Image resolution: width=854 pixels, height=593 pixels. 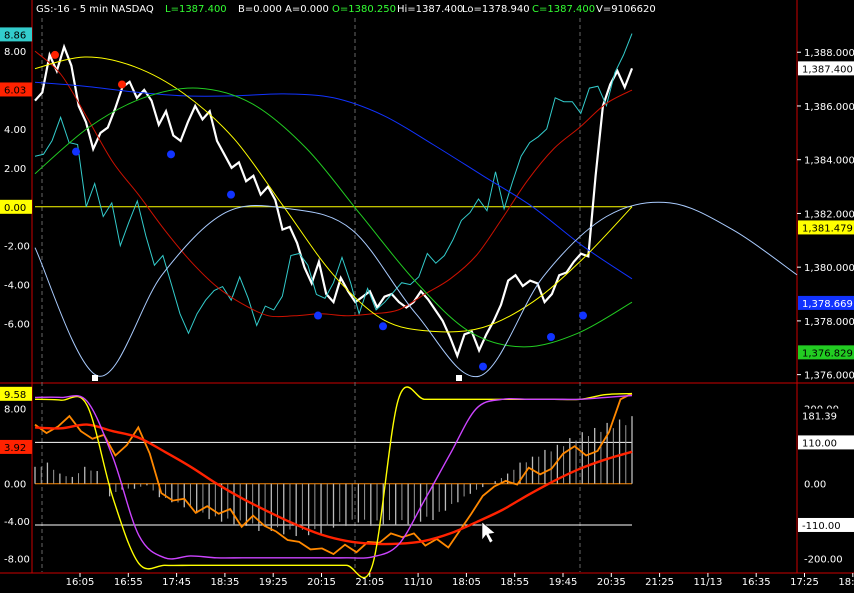 What do you see at coordinates (756, 582) in the screenshot?
I see `time-tick-label: 16:35` at bounding box center [756, 582].